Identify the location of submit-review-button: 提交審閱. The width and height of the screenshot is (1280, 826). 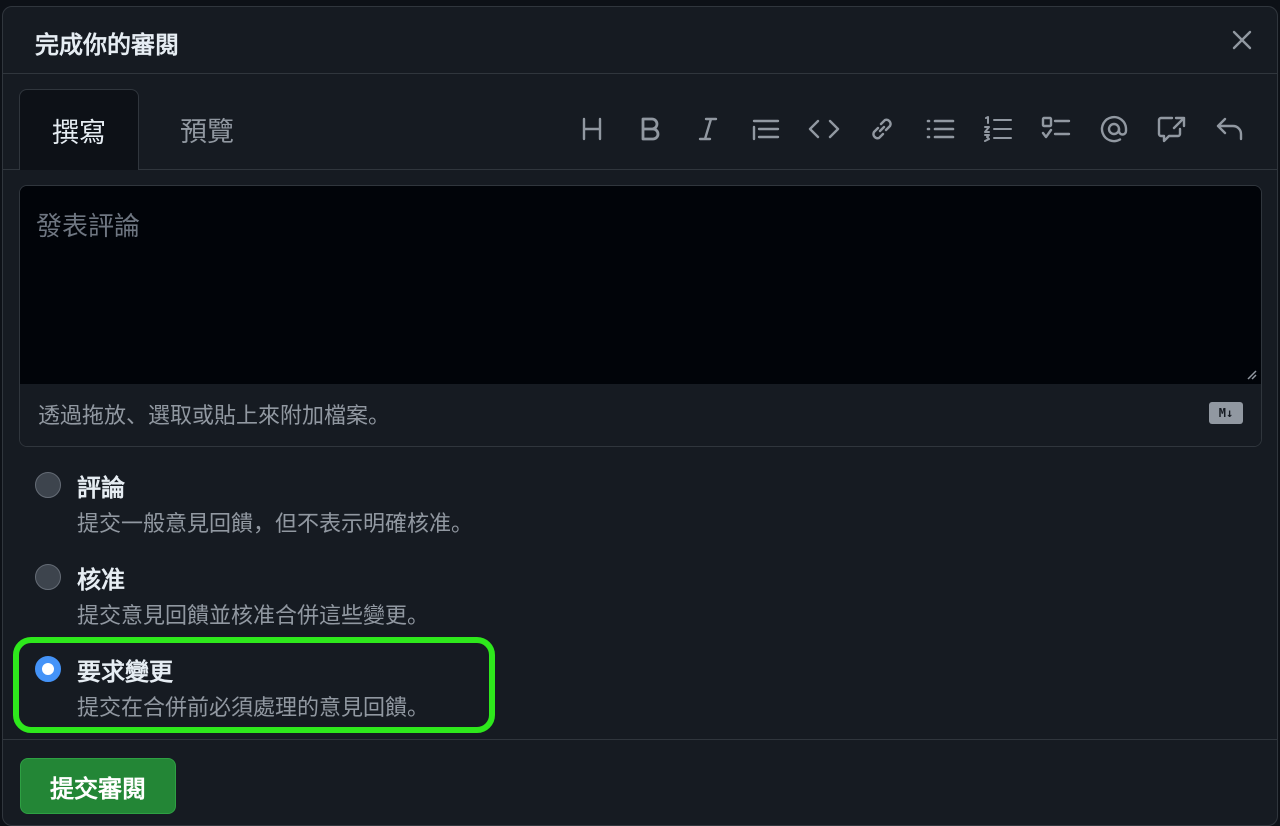
(98, 786).